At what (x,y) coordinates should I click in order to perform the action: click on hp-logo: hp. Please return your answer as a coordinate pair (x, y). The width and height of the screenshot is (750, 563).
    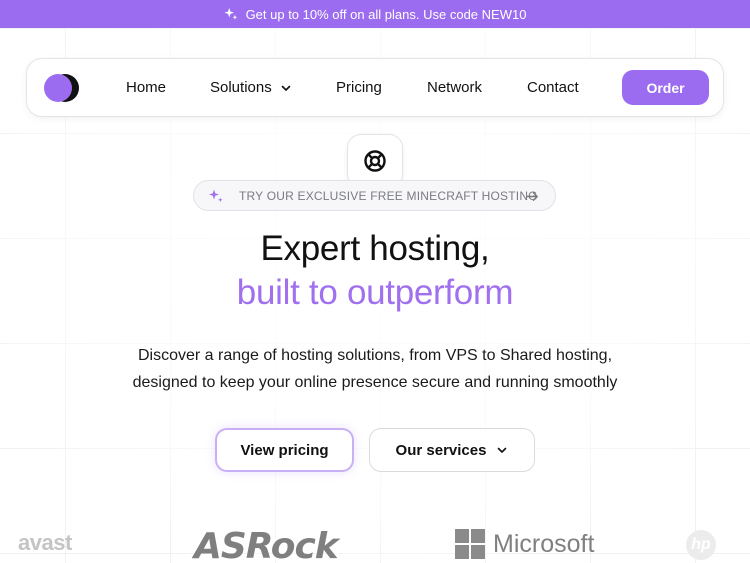
    Looking at the image, I should click on (701, 545).